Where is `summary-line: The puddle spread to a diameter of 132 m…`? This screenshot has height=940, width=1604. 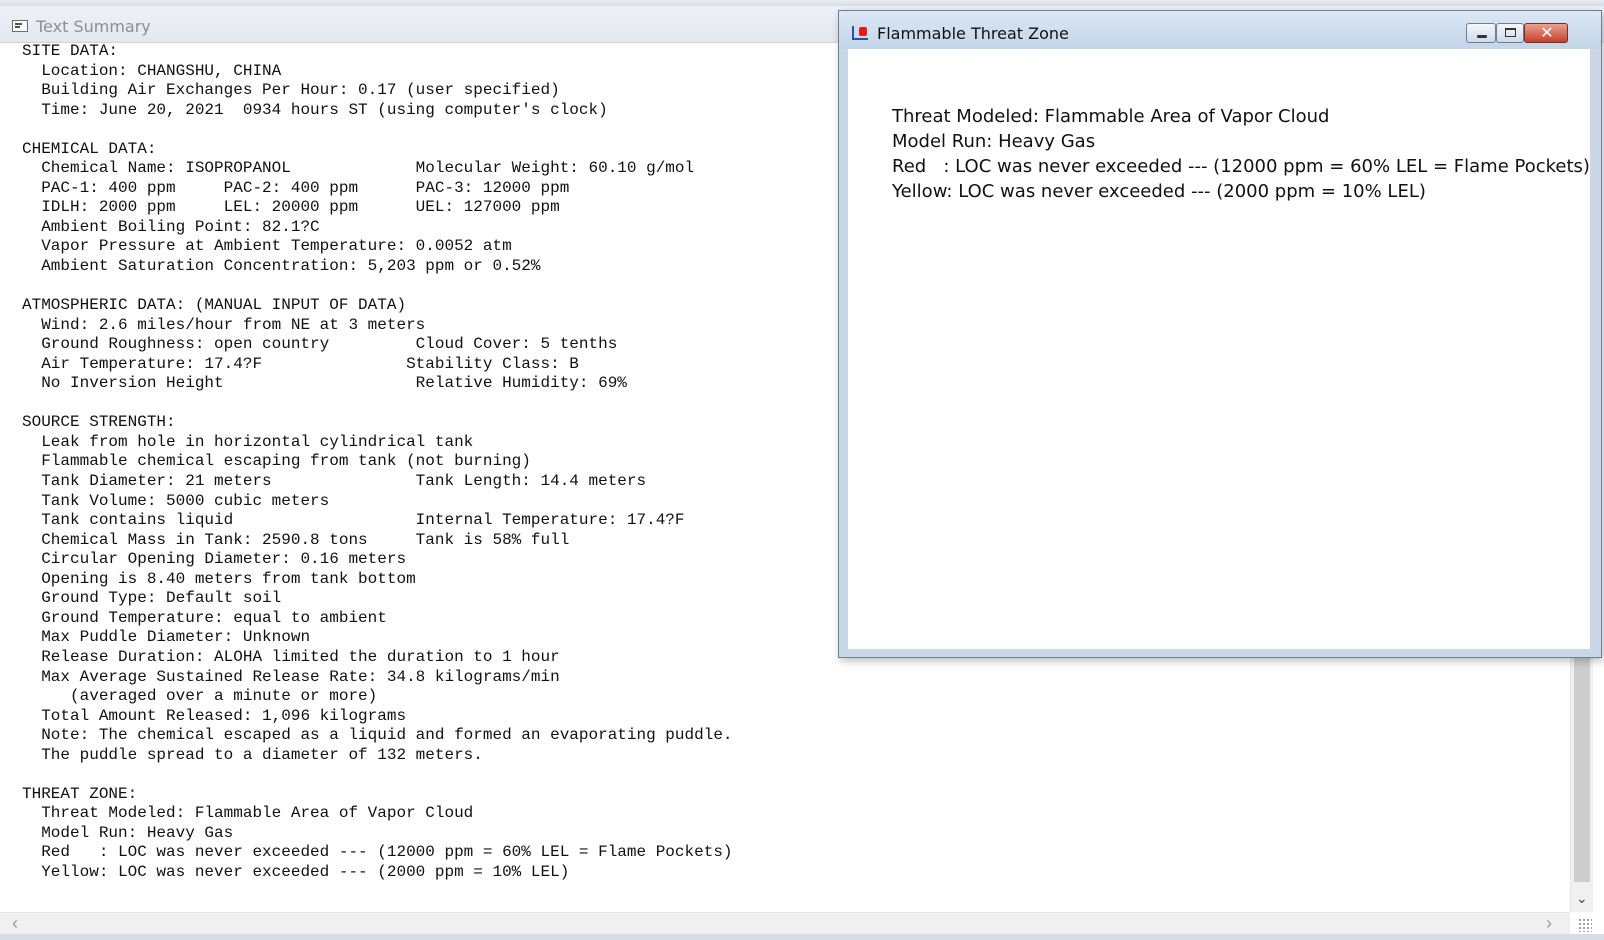
summary-line: The puddle spread to a diameter of 132 m… is located at coordinates (252, 754).